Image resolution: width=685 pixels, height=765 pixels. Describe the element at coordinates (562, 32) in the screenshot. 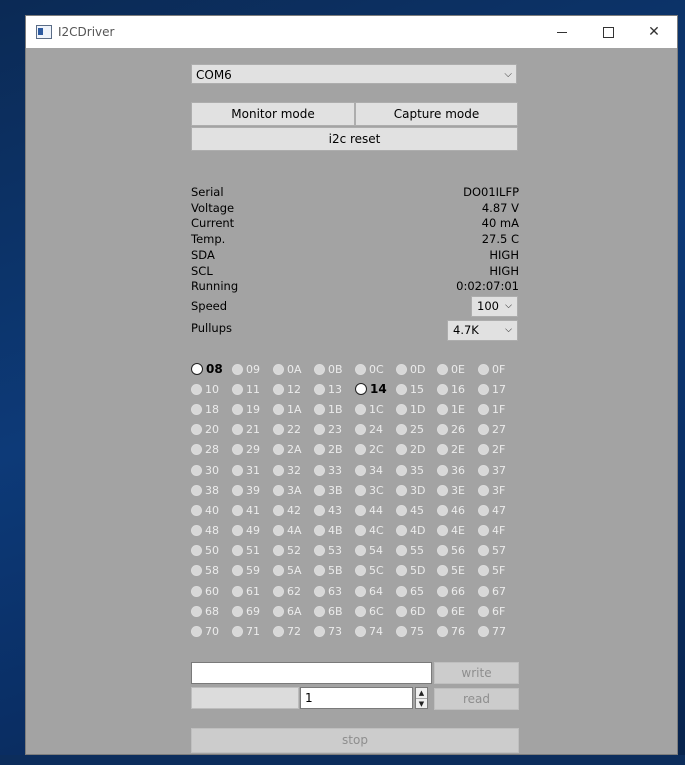

I see `minimize-icon` at that location.